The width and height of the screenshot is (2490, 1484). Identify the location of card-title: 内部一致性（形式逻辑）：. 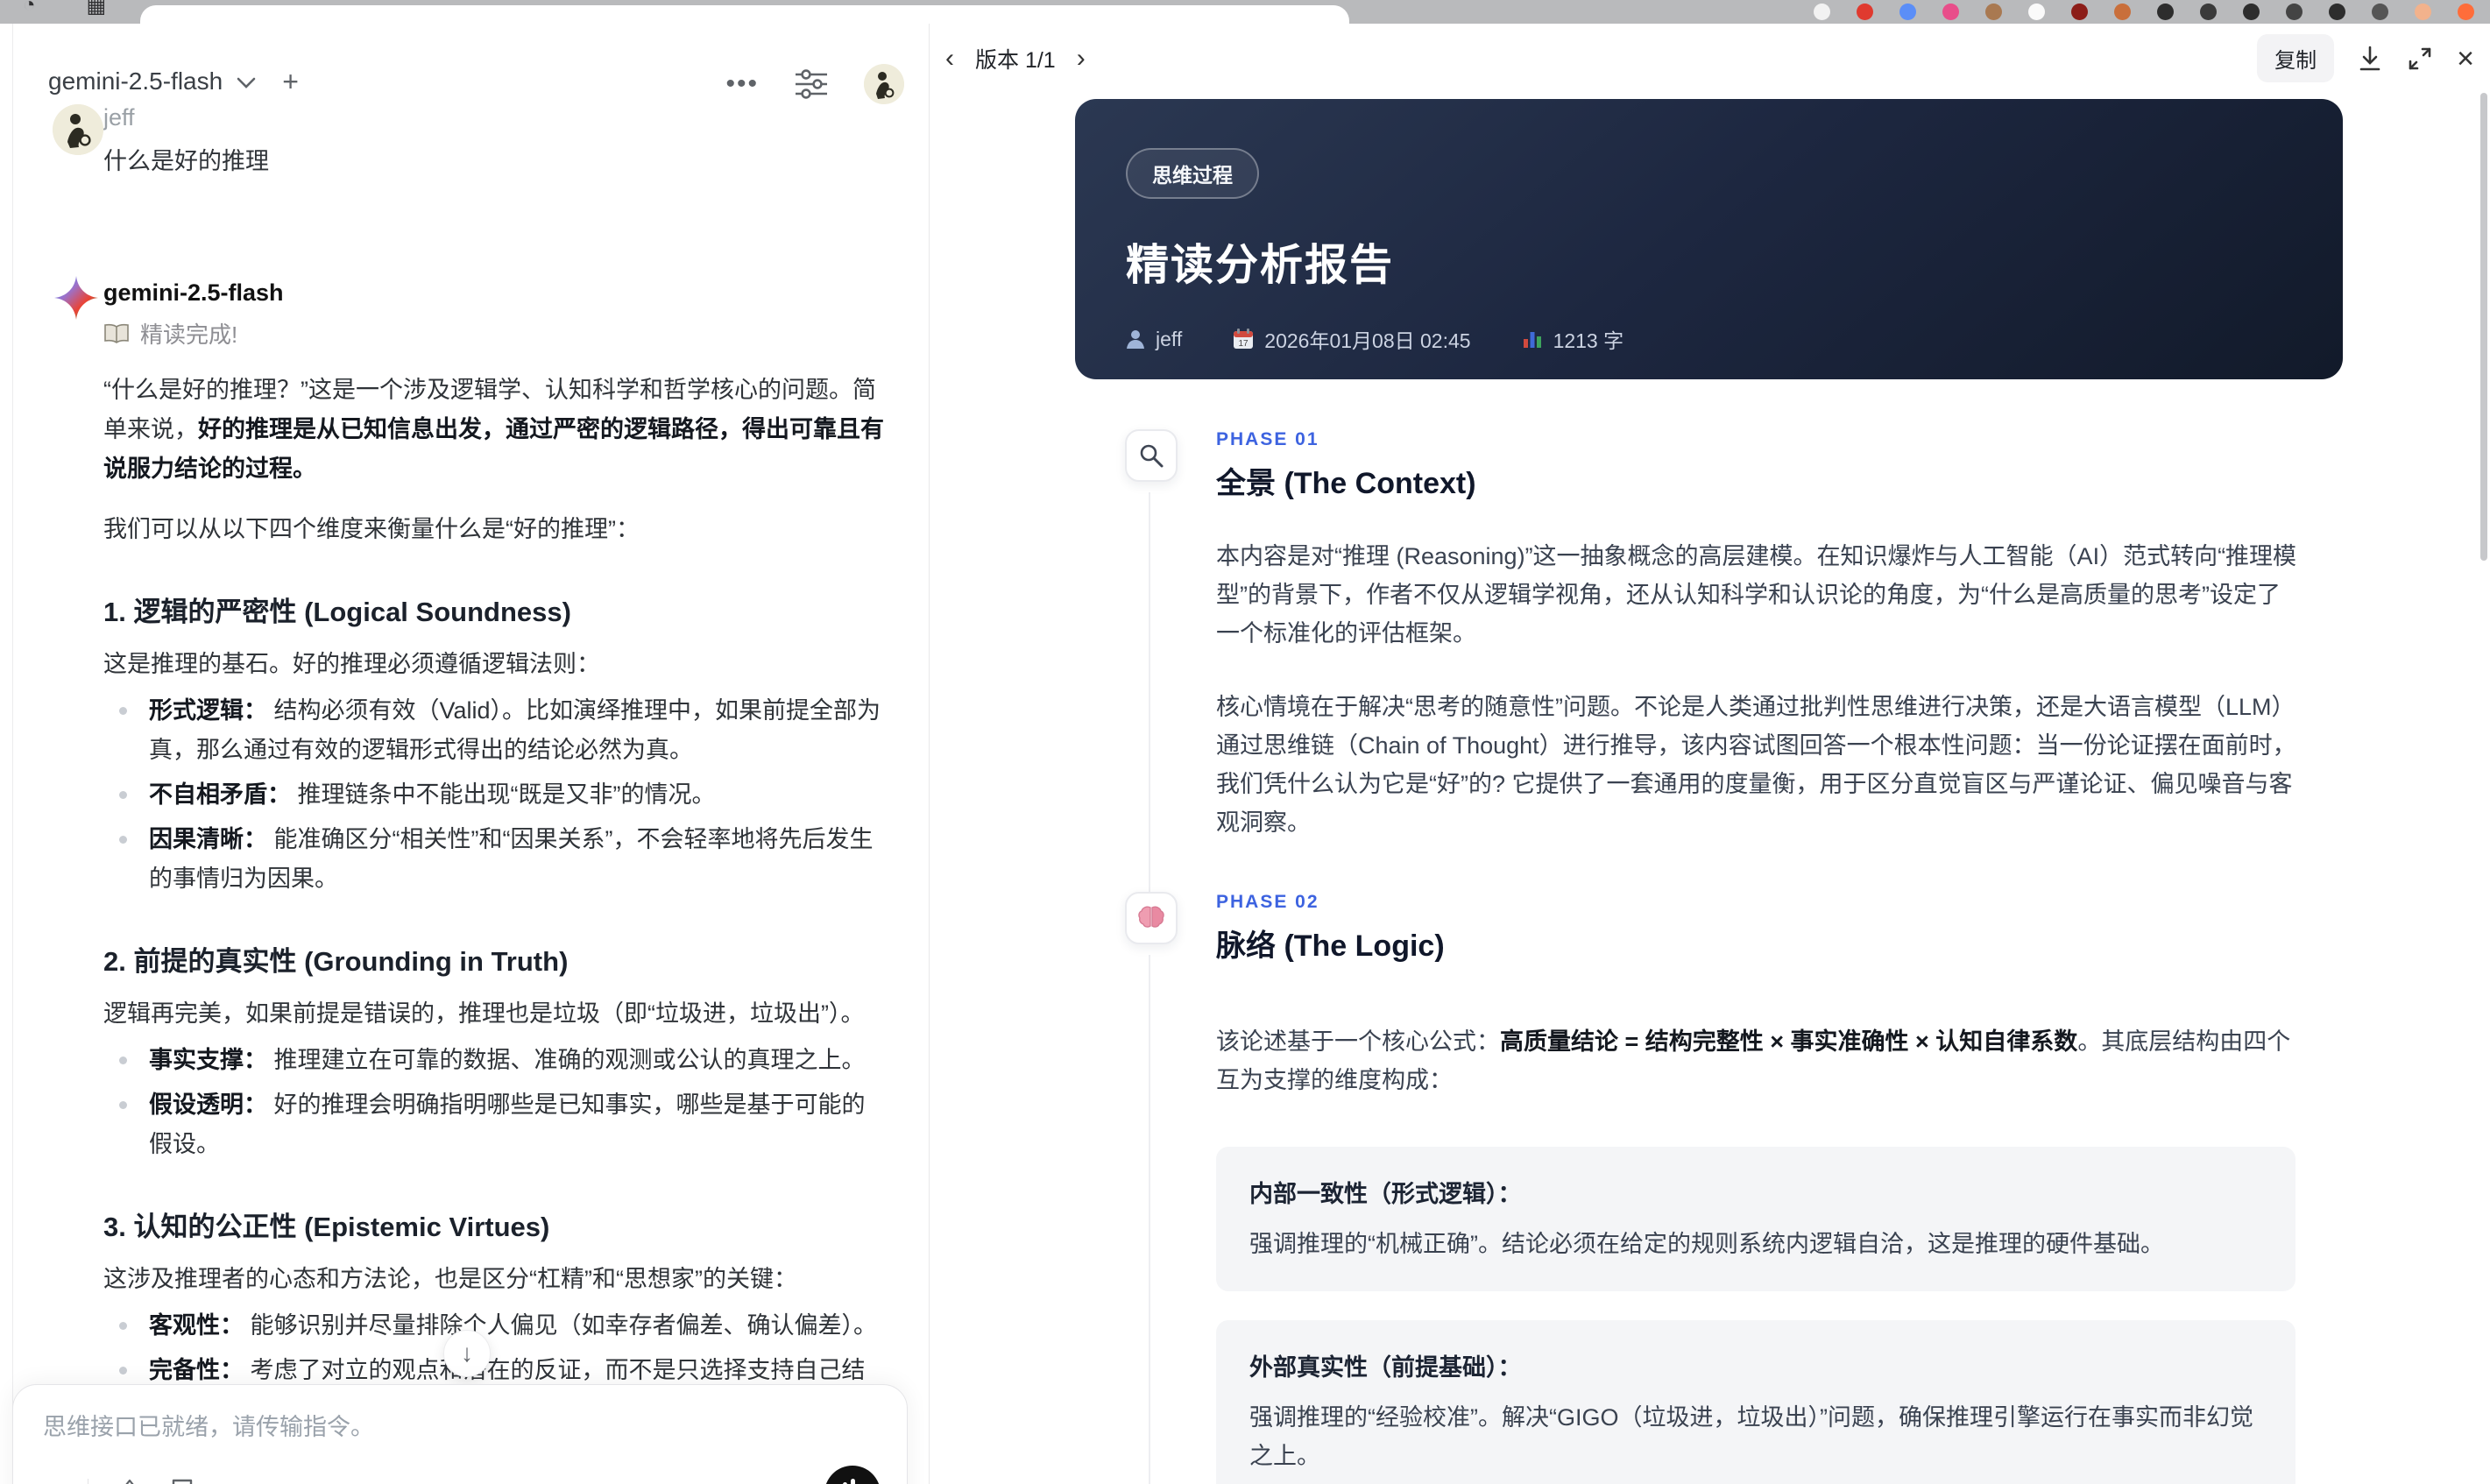
(1385, 1194).